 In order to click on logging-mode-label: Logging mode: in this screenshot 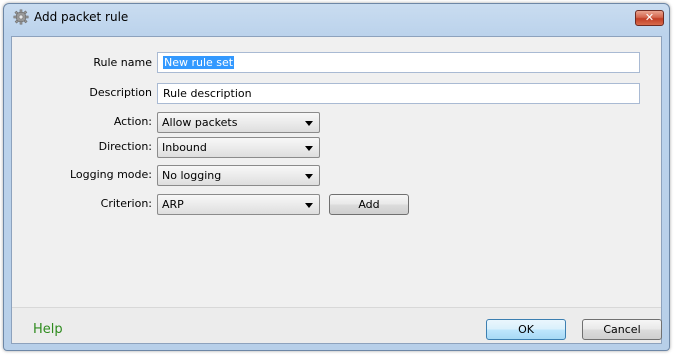, I will do `click(110, 174)`.